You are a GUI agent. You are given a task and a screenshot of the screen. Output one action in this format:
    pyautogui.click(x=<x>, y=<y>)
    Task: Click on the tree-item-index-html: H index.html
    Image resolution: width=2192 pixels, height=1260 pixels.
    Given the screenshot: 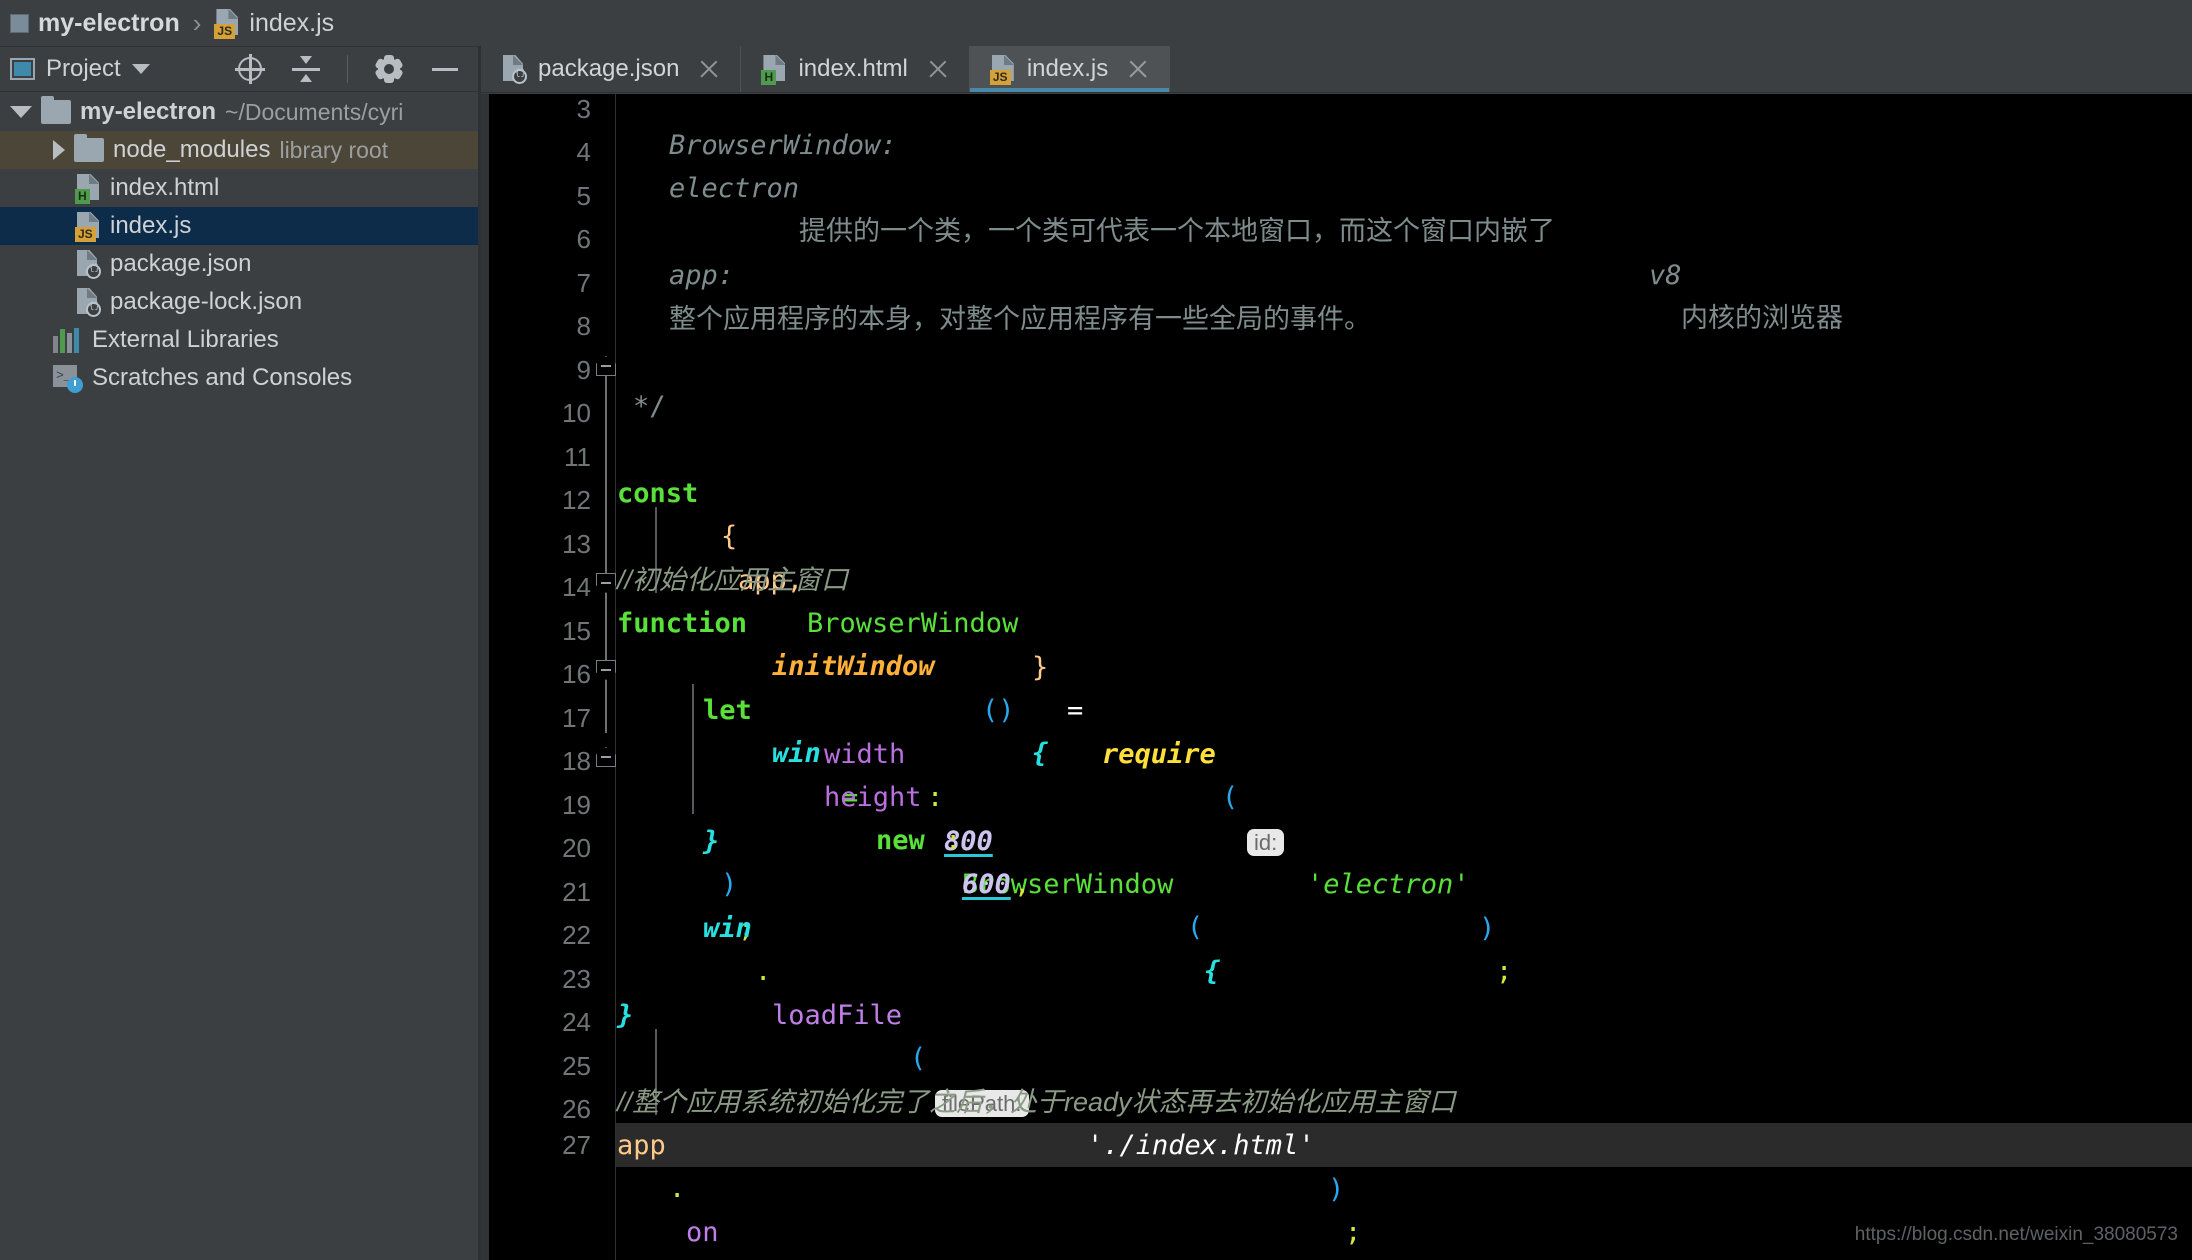 What is the action you would take?
    pyautogui.click(x=239, y=188)
    